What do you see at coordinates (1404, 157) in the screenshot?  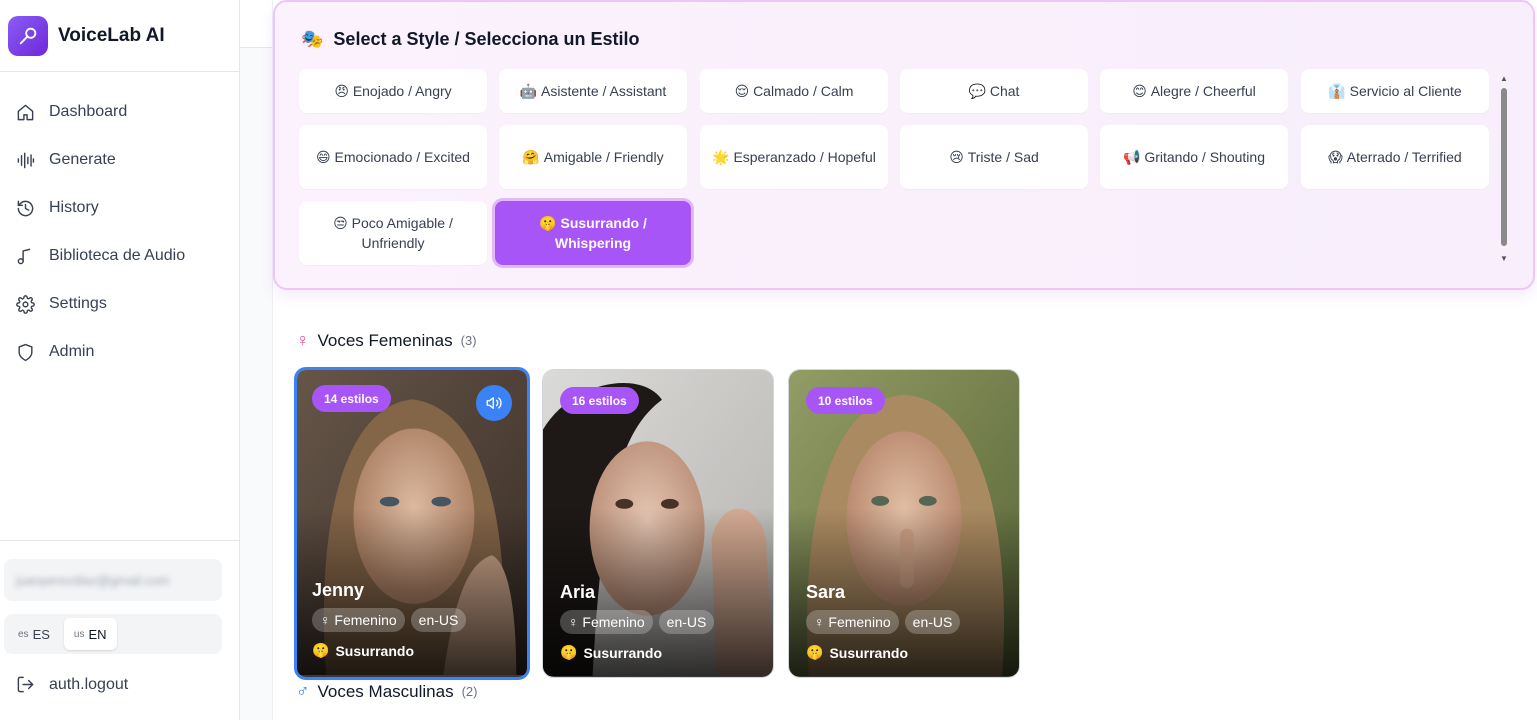 I see `style-chip-label: Aterrado / Terrified` at bounding box center [1404, 157].